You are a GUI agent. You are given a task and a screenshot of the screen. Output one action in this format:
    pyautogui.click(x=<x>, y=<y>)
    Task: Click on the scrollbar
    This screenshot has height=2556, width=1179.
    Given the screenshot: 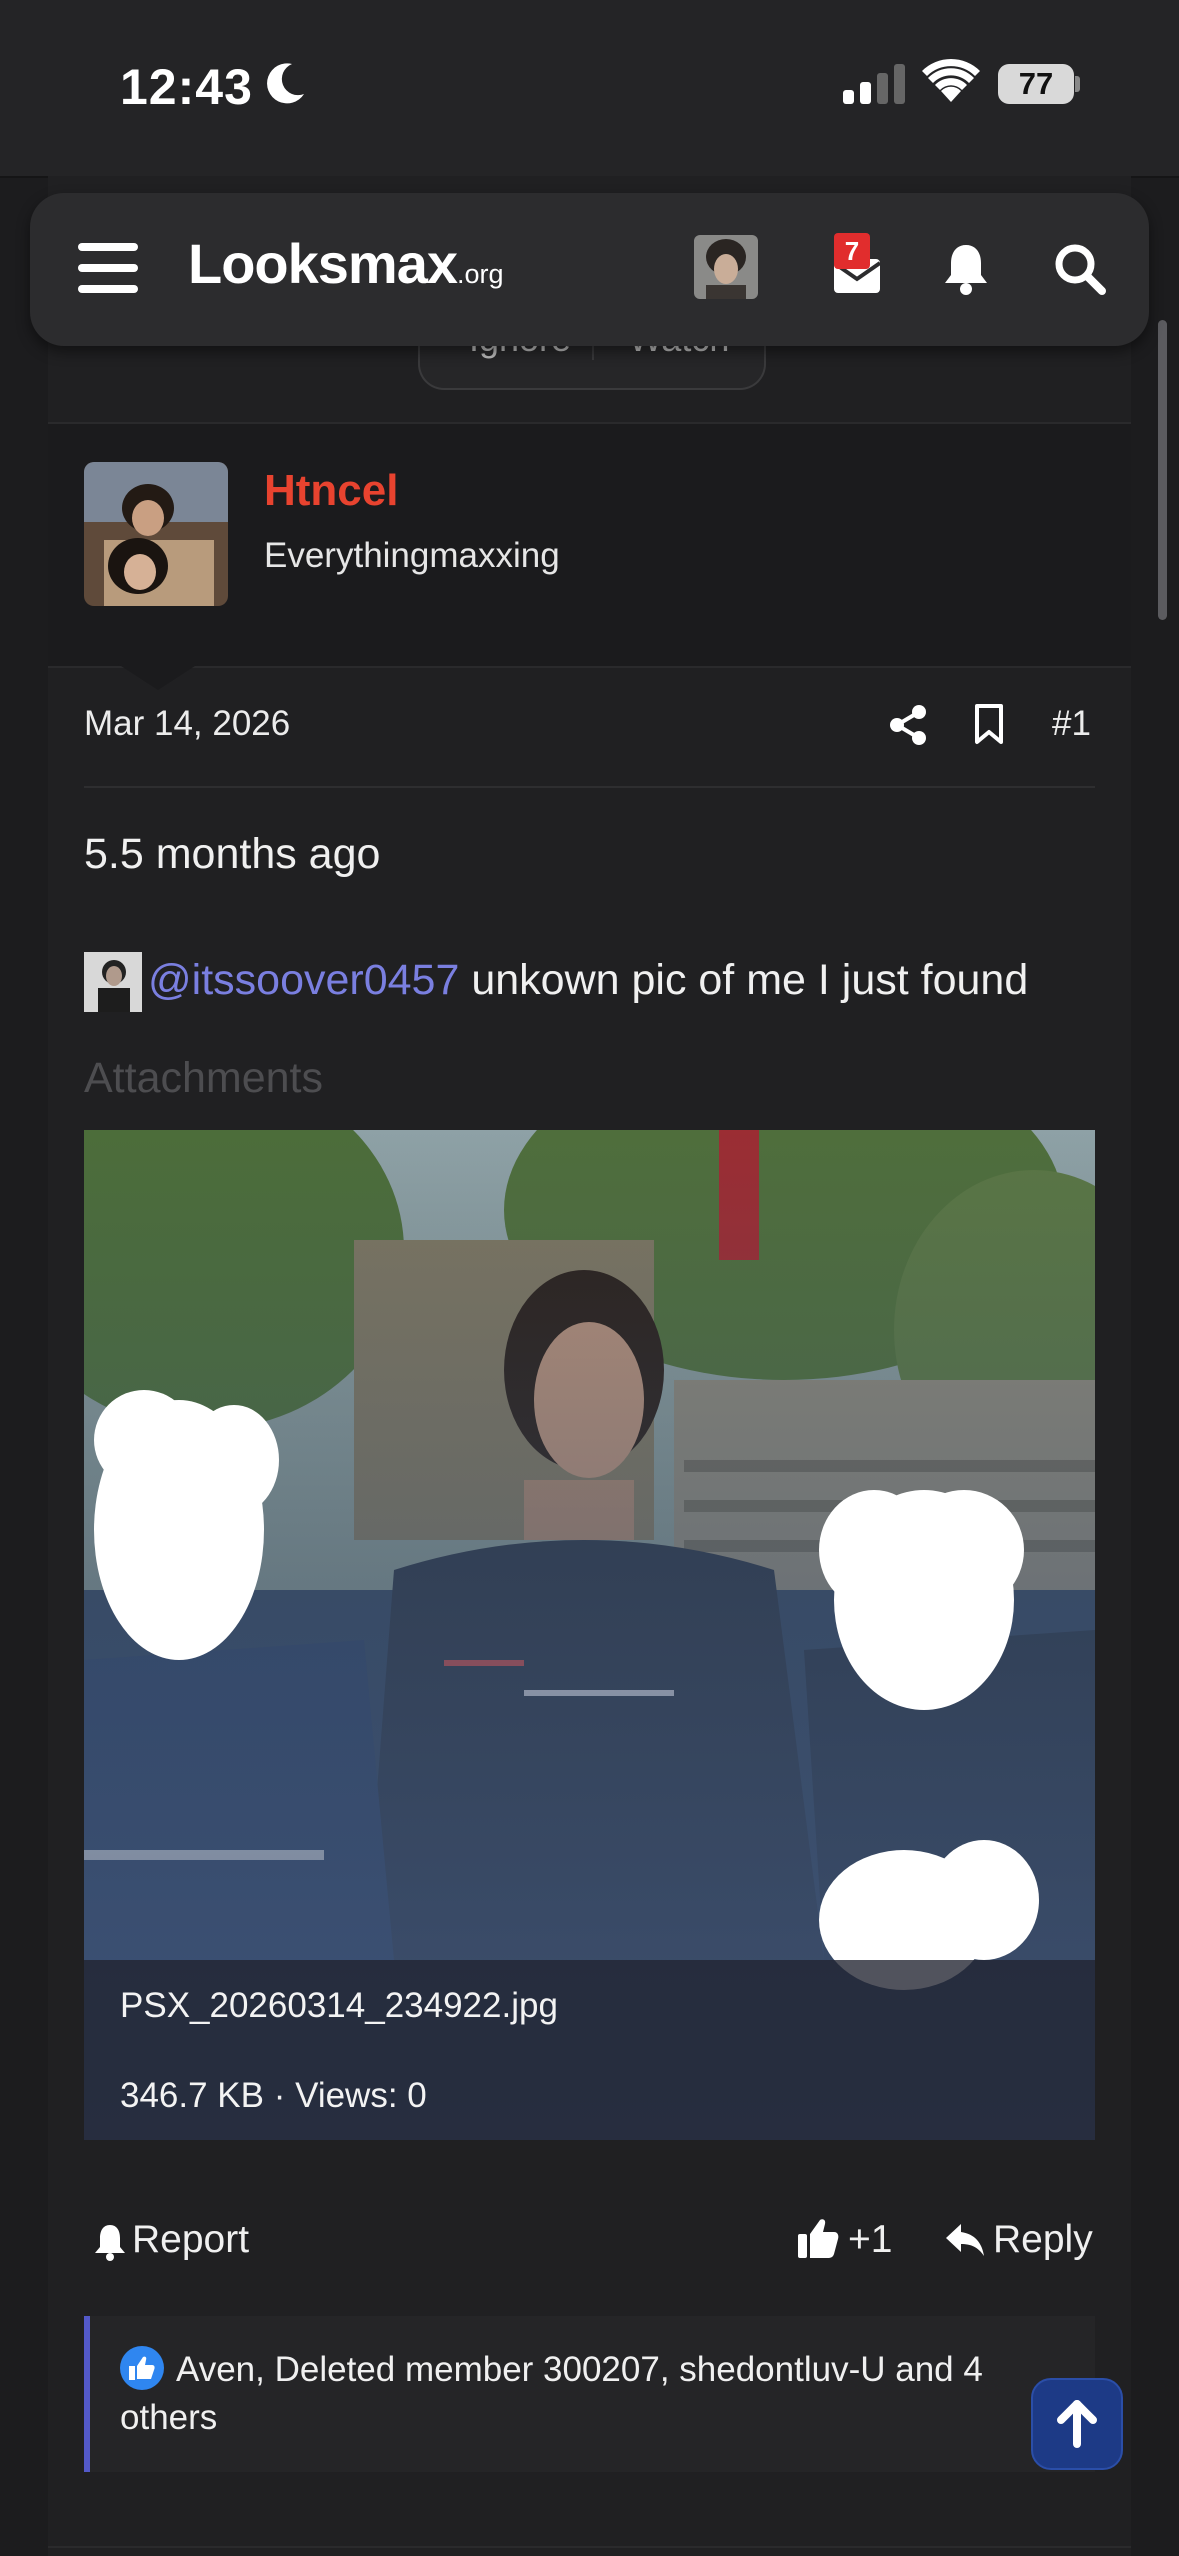 What is the action you would take?
    pyautogui.click(x=1162, y=470)
    